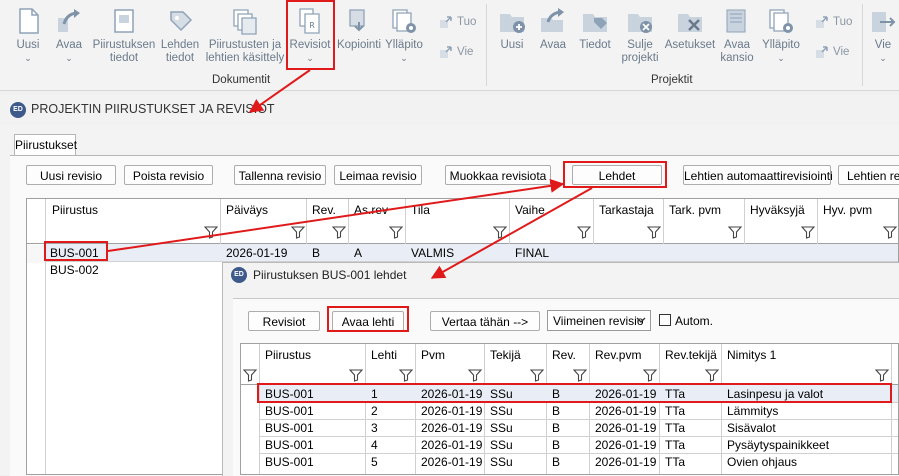  Describe the element at coordinates (511, 233) in the screenshot. I see `arrow-subwindow` at that location.